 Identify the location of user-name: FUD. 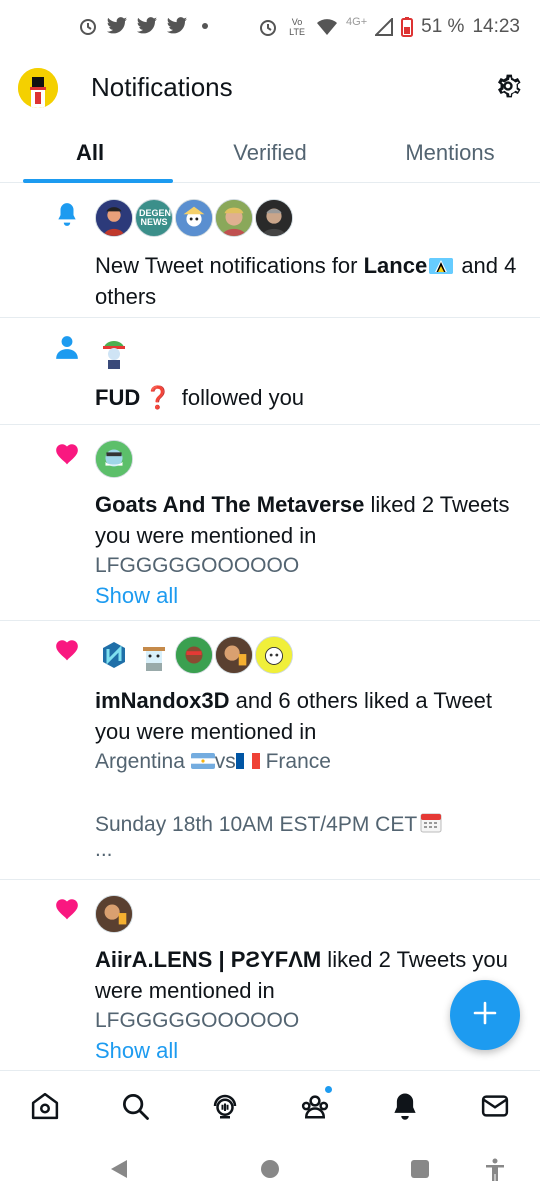
(117, 397).